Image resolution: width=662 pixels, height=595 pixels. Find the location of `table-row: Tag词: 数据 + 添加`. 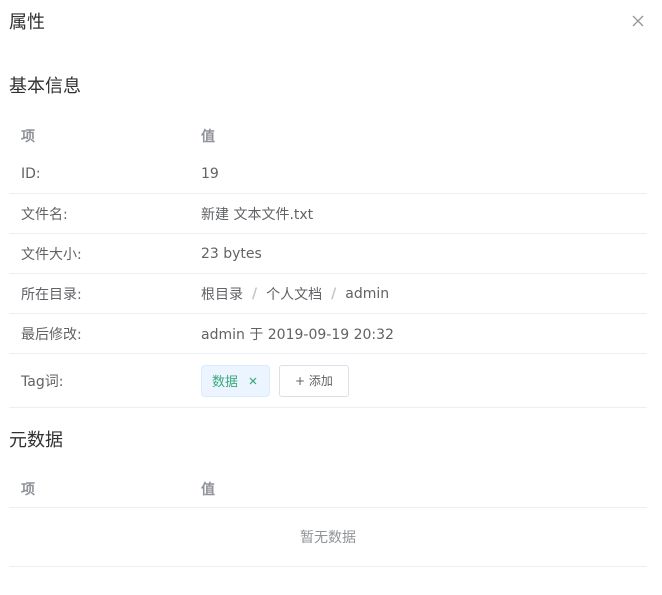

table-row: Tag词: 数据 + 添加 is located at coordinates (328, 381).